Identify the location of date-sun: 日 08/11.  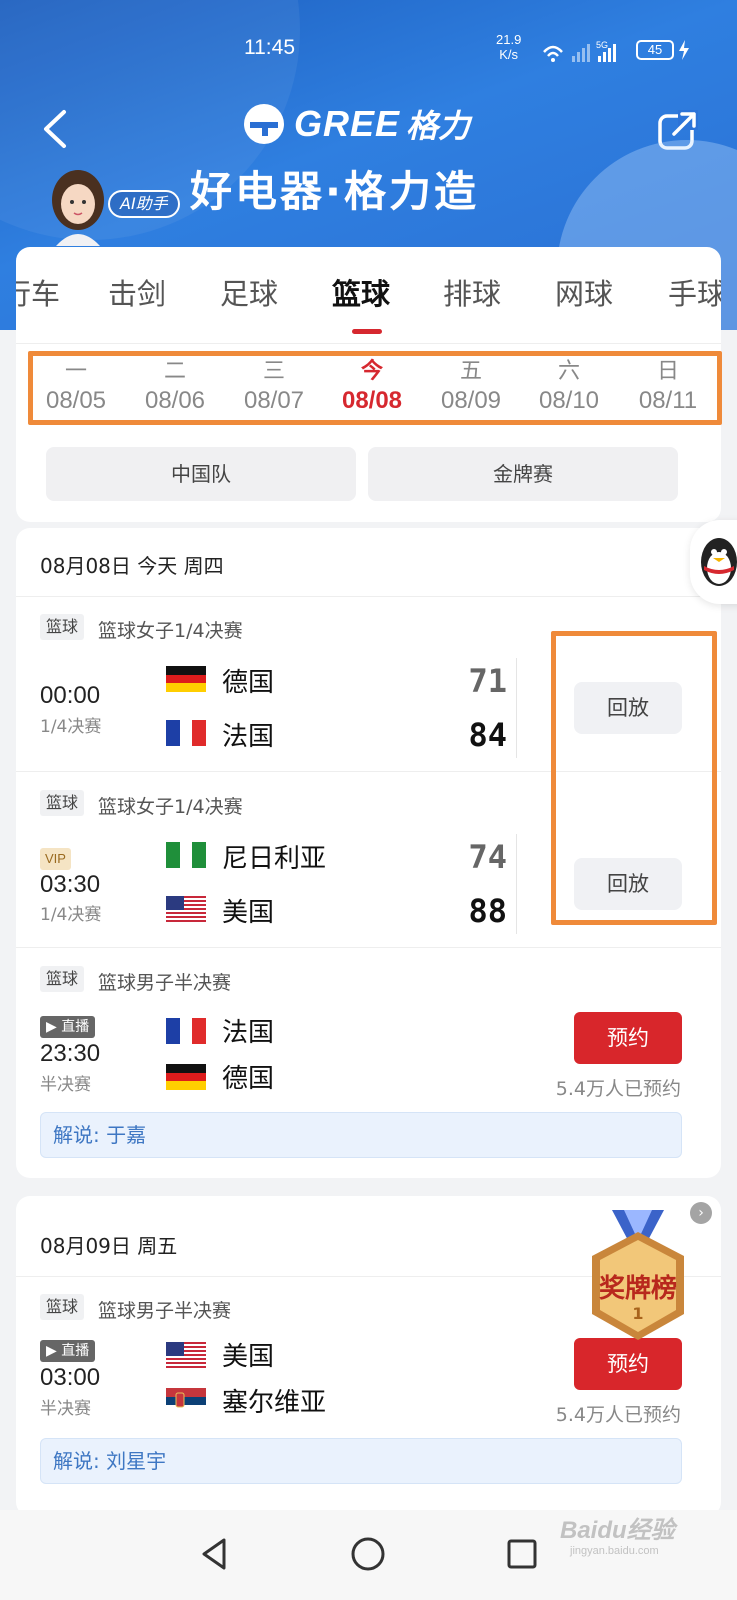
(668, 388).